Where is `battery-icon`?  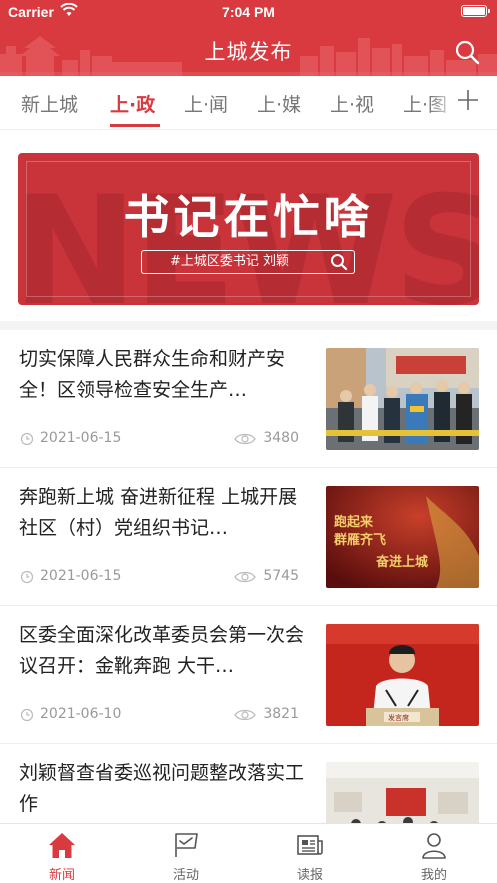
battery-icon is located at coordinates (475, 11).